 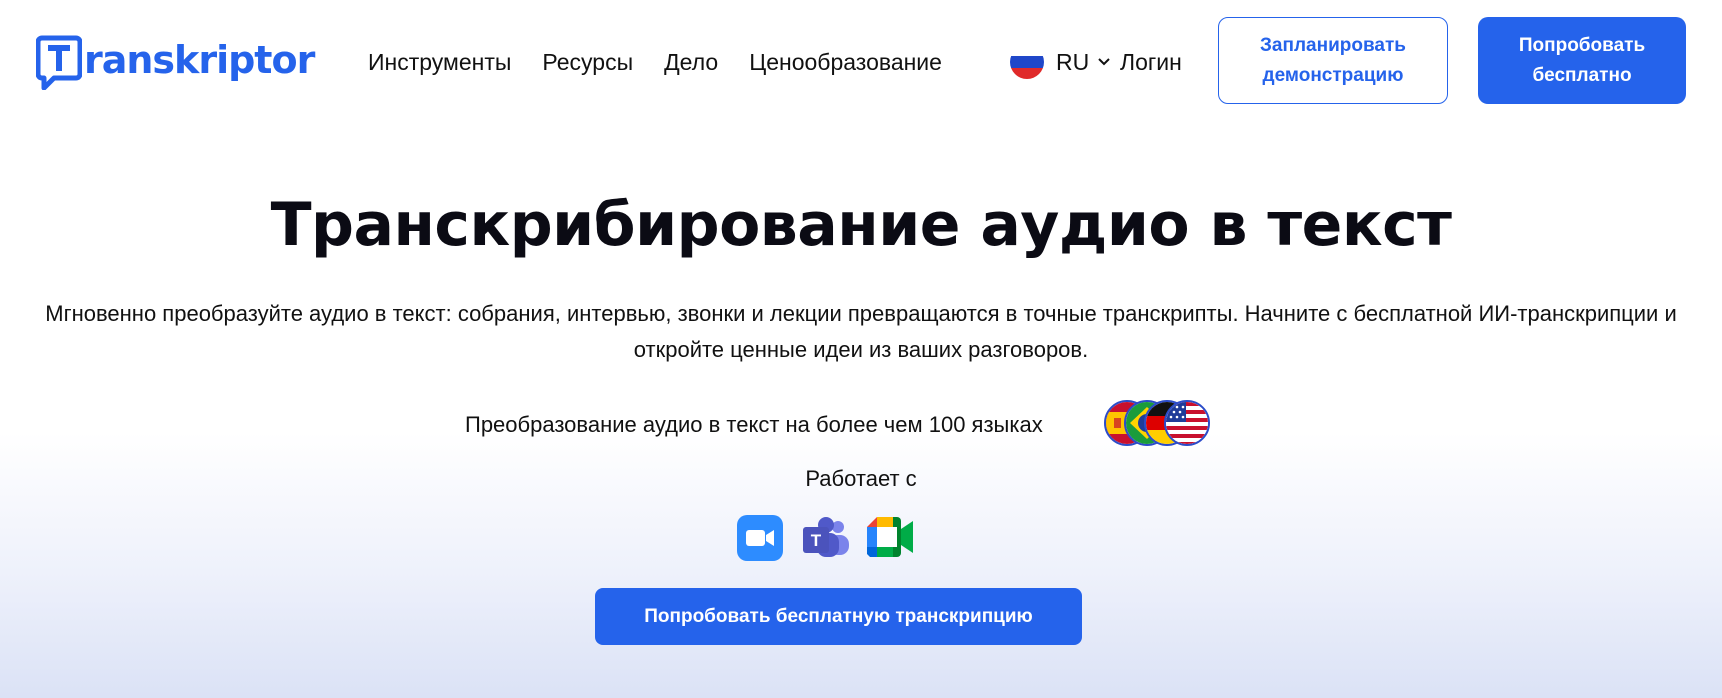 What do you see at coordinates (825, 538) in the screenshot?
I see `microsoft-teams-icon: T` at bounding box center [825, 538].